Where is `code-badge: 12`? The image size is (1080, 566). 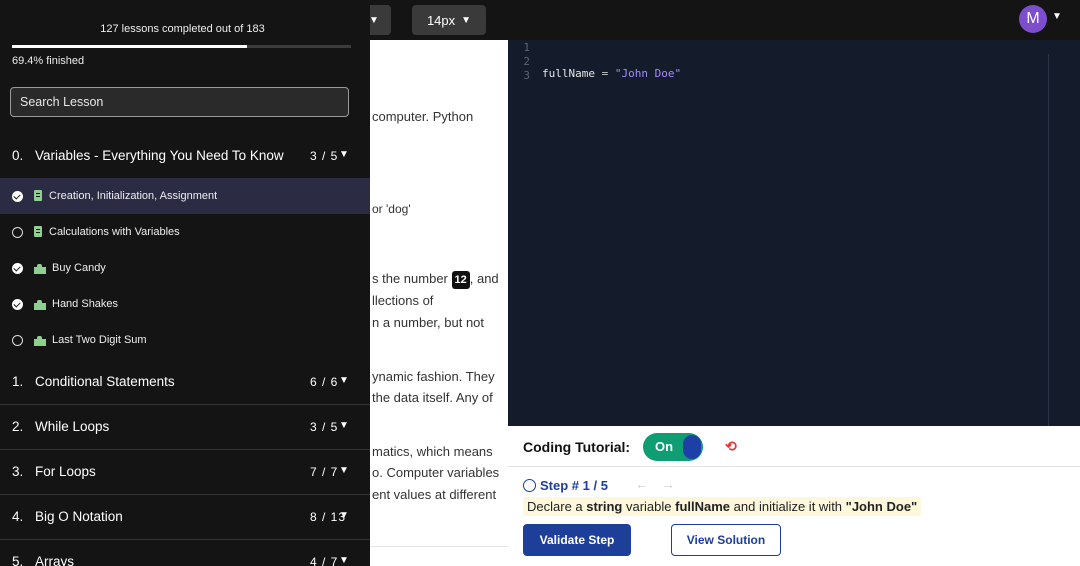
code-badge: 12 is located at coordinates (460, 280).